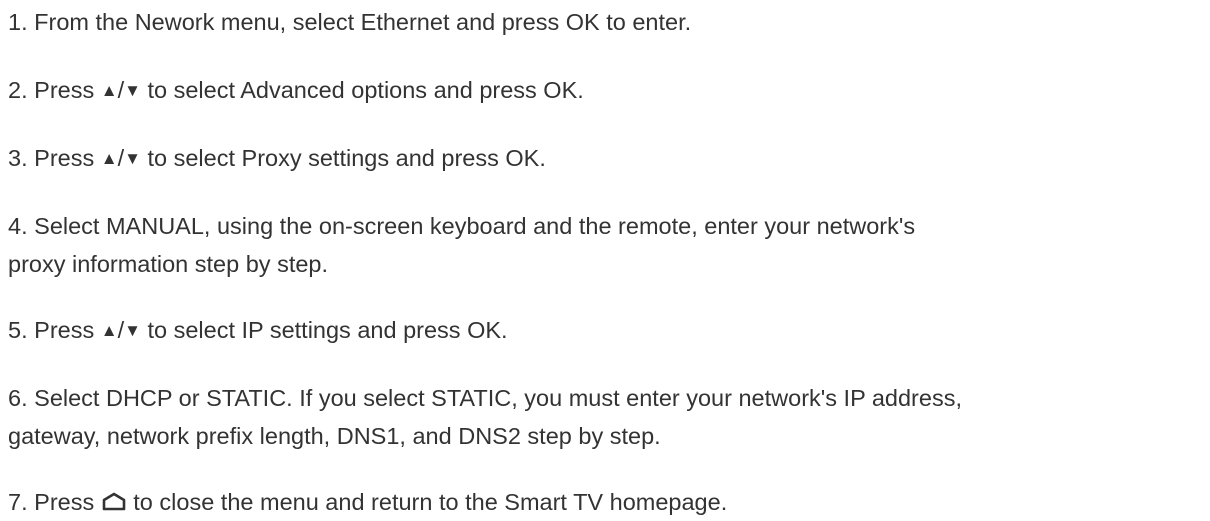 The image size is (1210, 521). What do you see at coordinates (18, 158) in the screenshot?
I see `step-number: 3.` at bounding box center [18, 158].